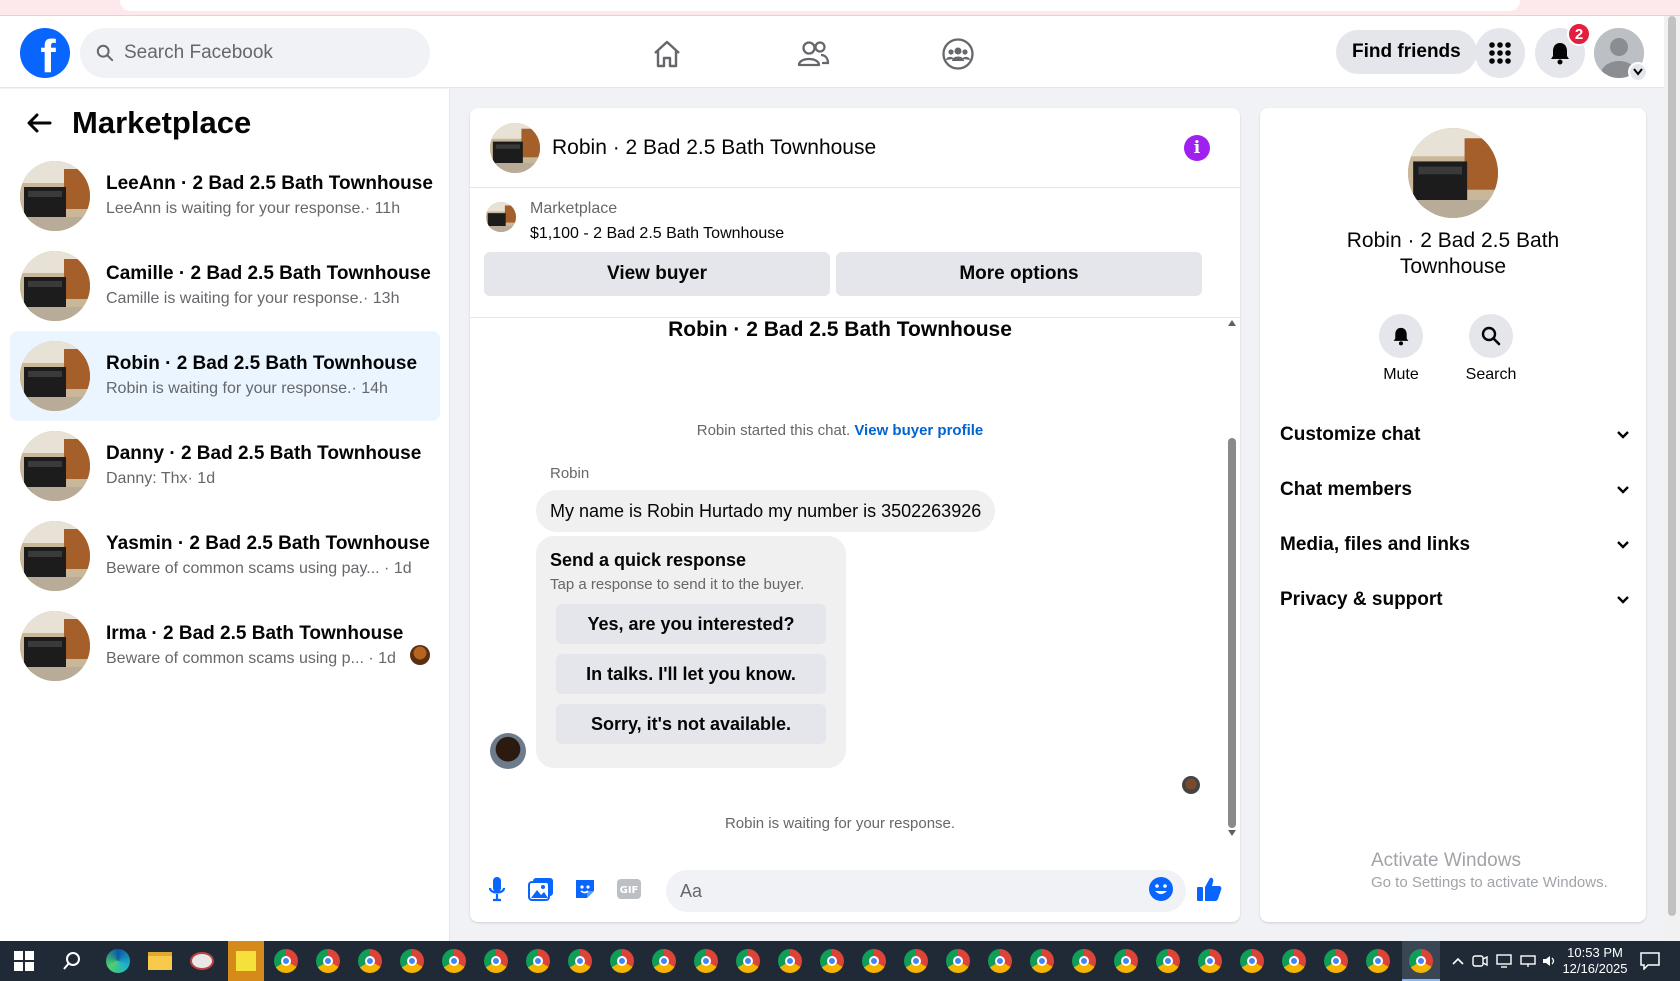 The image size is (1680, 981). What do you see at coordinates (508, 751) in the screenshot?
I see `sender-avatar` at bounding box center [508, 751].